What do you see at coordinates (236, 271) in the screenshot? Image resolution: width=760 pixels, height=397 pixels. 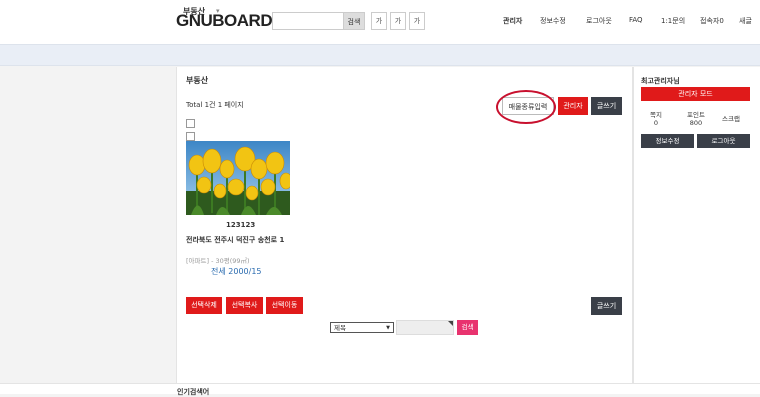 I see `listing-price: 전세 2000/15` at bounding box center [236, 271].